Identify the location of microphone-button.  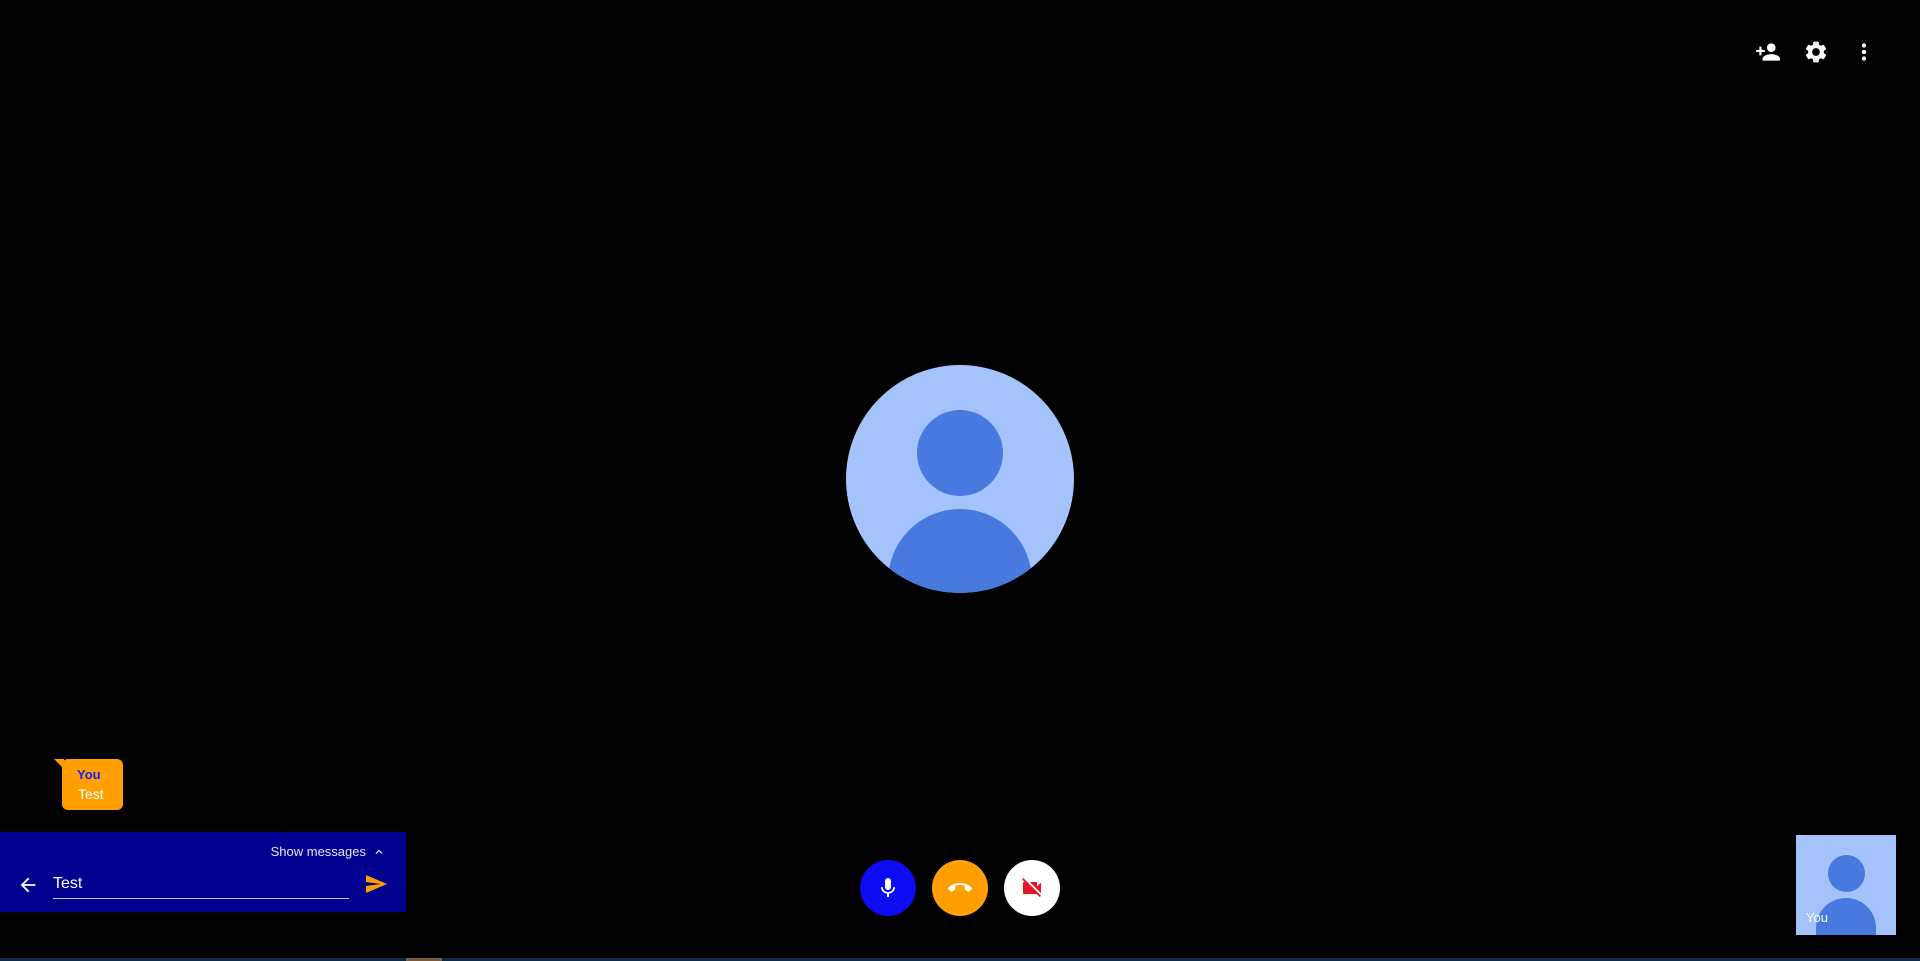
(888, 888).